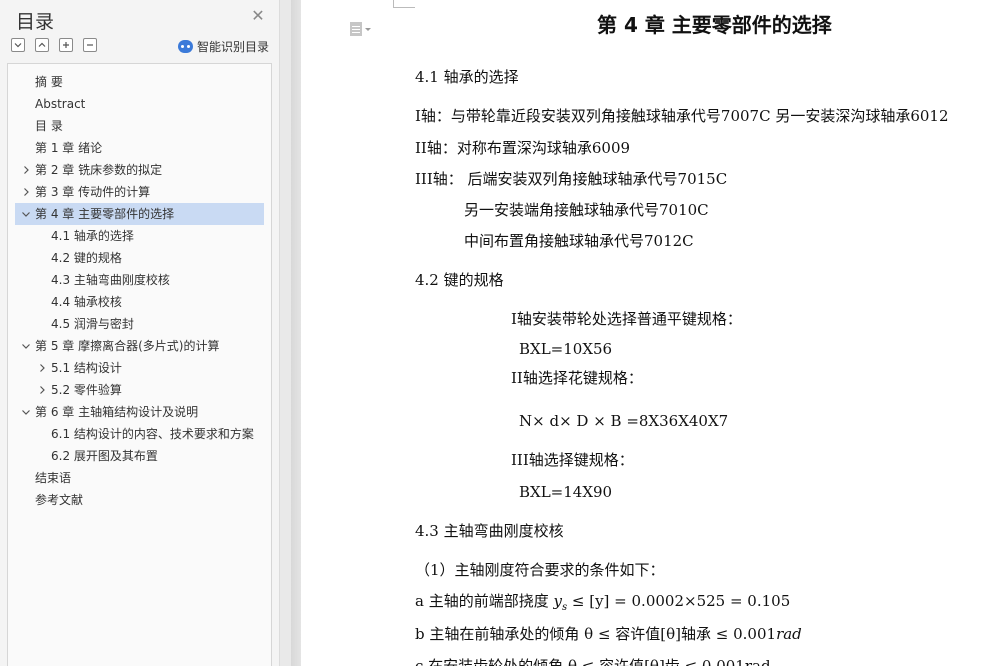 The height and width of the screenshot is (666, 981). I want to click on toc-item-label: Abstract, so click(60, 104).